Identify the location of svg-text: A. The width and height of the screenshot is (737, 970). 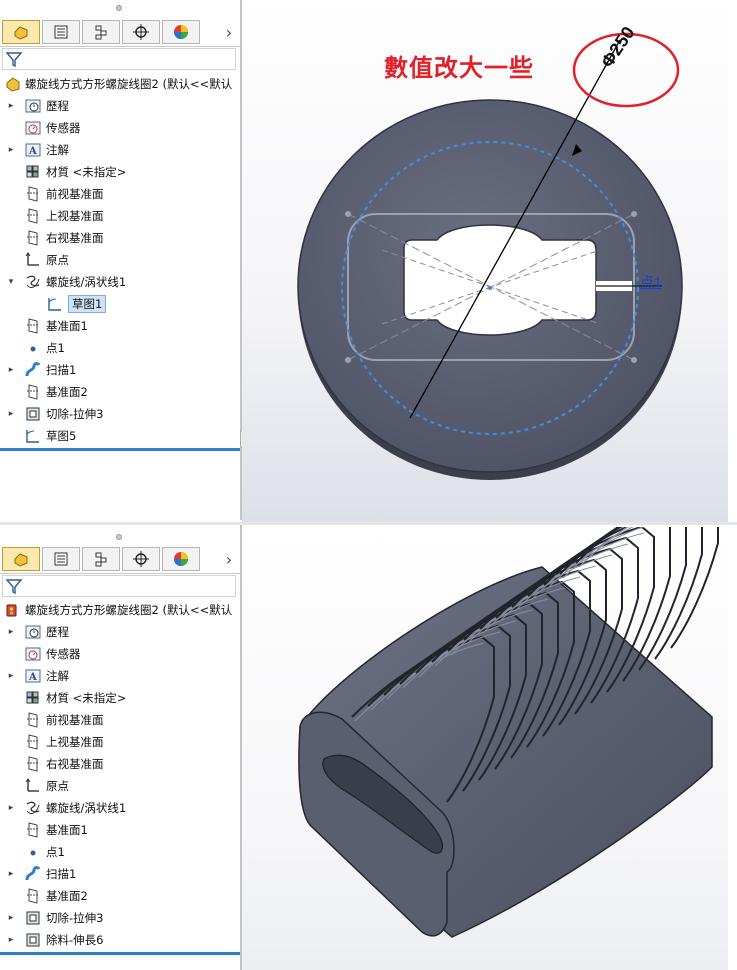
(32, 677).